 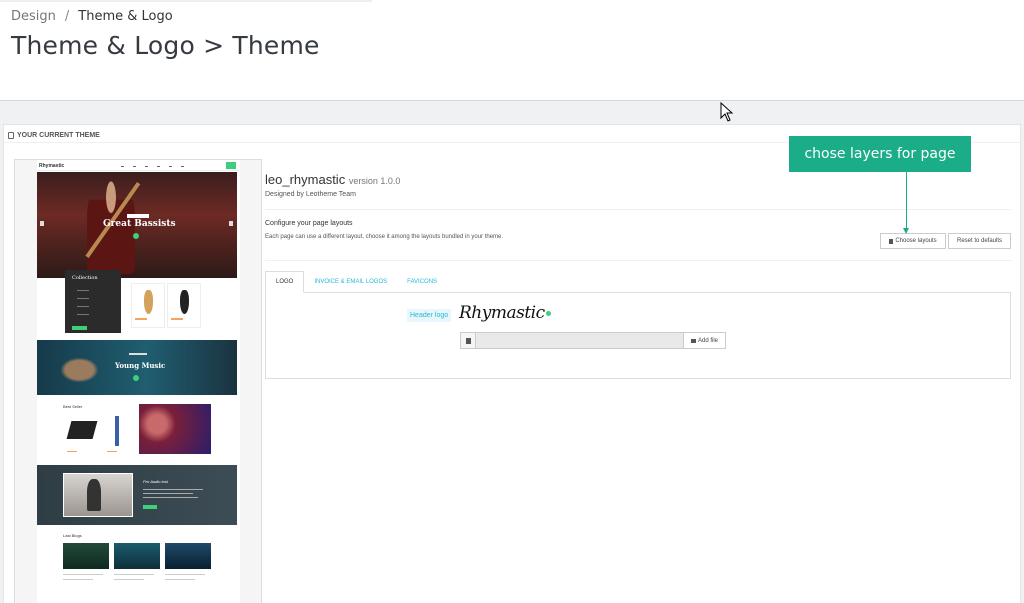 I want to click on top-divider, so click(x=186, y=1).